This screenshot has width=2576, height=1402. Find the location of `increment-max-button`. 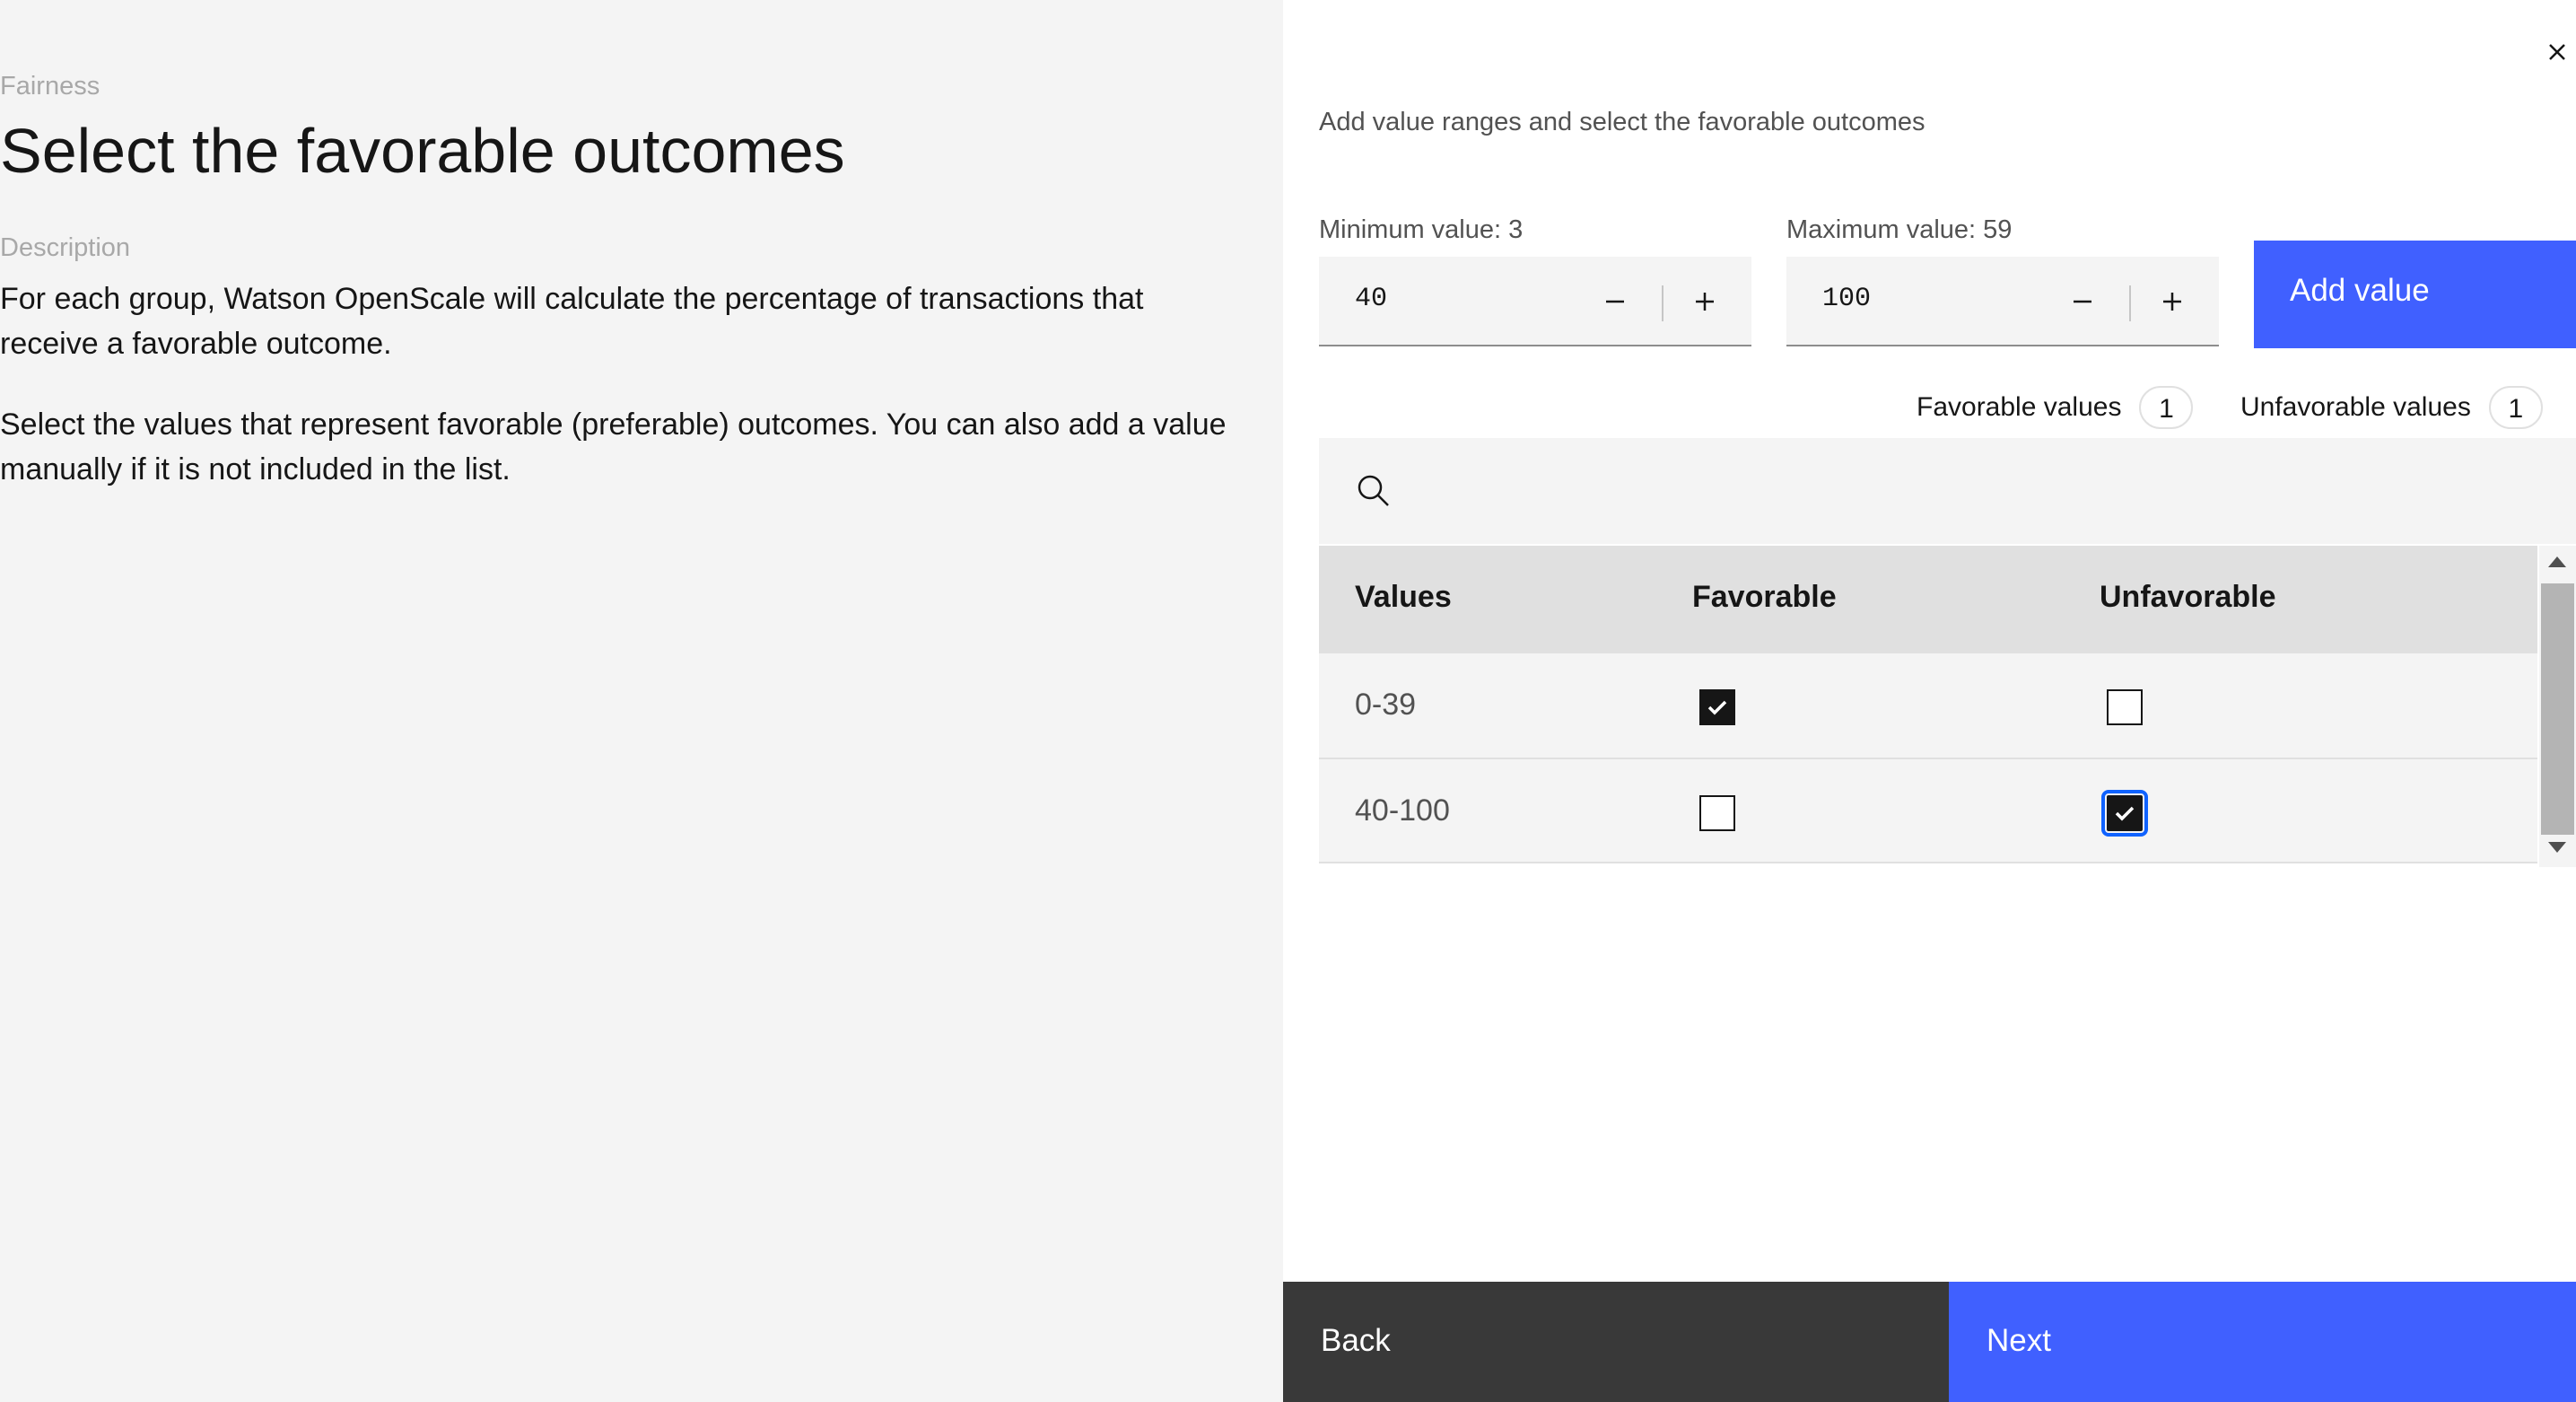

increment-max-button is located at coordinates (2172, 302).